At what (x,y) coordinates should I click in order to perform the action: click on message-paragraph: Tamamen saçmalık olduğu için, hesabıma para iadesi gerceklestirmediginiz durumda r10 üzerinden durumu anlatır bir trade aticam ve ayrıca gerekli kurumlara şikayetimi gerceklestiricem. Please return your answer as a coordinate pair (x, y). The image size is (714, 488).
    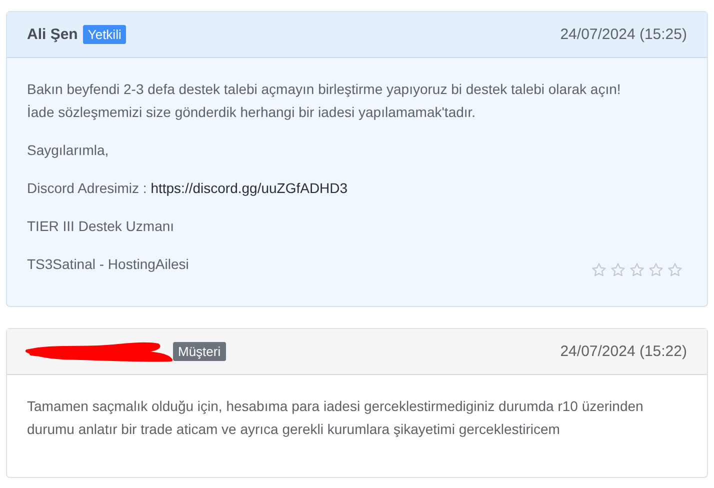
    Looking at the image, I should click on (335, 418).